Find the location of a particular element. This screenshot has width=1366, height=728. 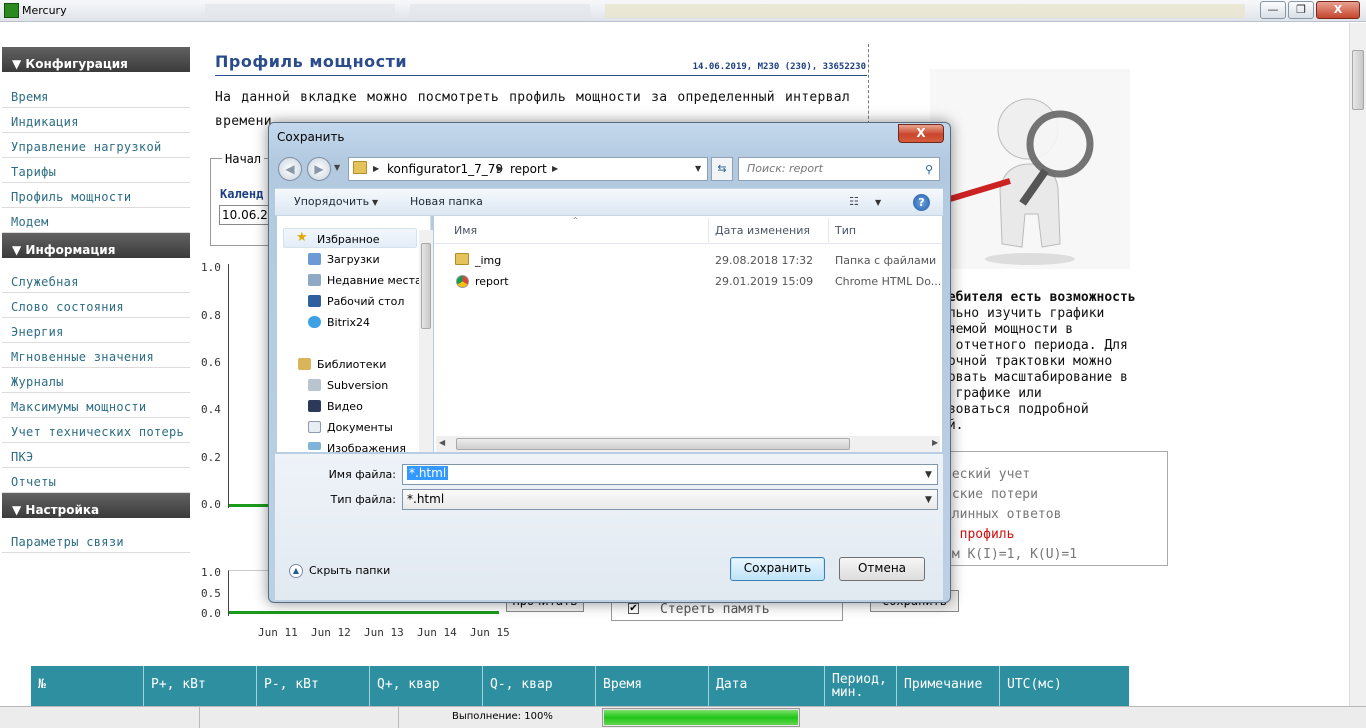

hide-folders-button: Скрыть папки is located at coordinates (349, 570).